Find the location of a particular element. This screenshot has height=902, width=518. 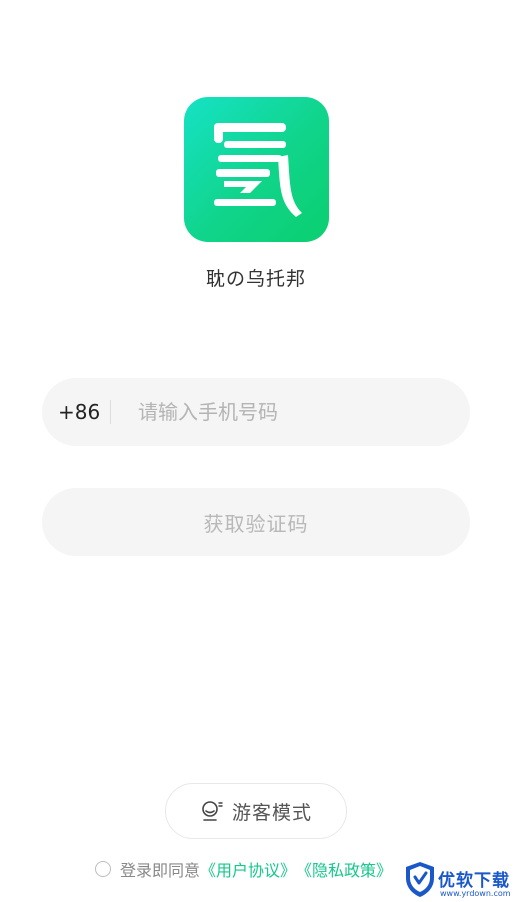

guest-mode-button: 游客模式 is located at coordinates (256, 811).